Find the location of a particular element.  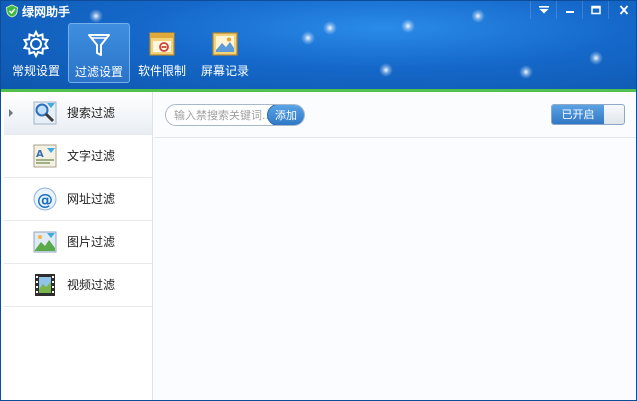

sidebar-item-image-filter: 图片过滤 is located at coordinates (78, 242).